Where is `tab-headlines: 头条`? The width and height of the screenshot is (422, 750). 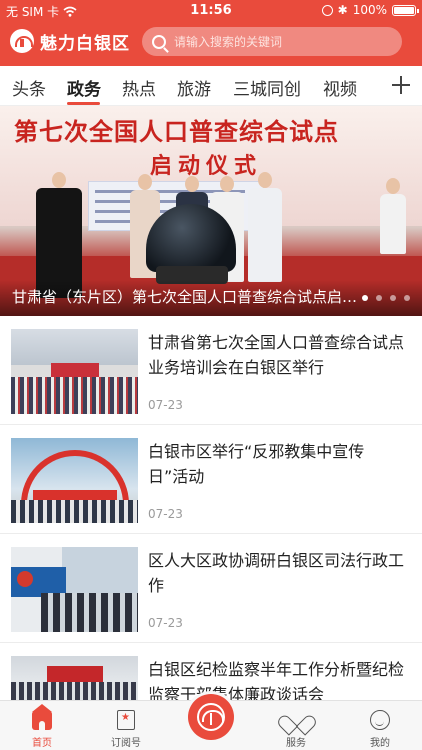 tab-headlines: 头条 is located at coordinates (29, 87).